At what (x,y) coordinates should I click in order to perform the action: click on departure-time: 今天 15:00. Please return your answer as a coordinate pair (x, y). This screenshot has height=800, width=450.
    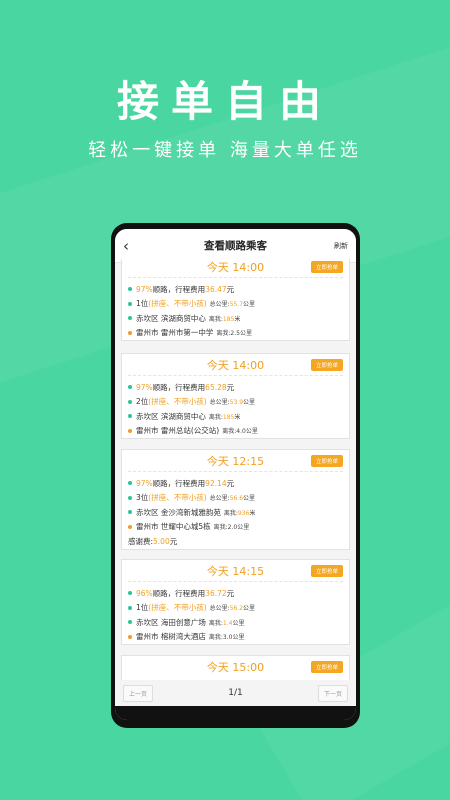
    Looking at the image, I should click on (235, 667).